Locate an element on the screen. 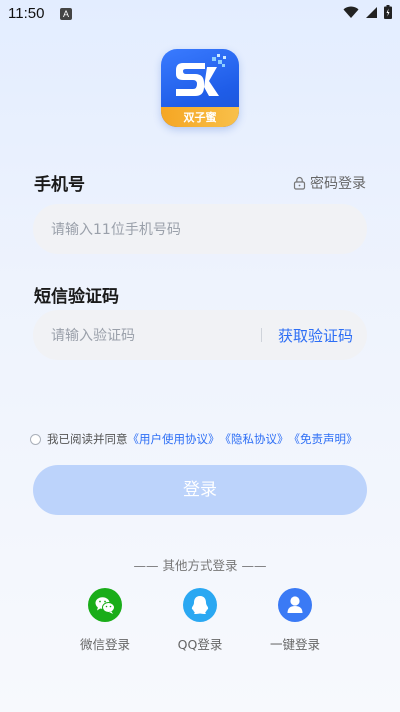 The image size is (400, 712). one-click-login-label: 一键登录 is located at coordinates (294, 644).